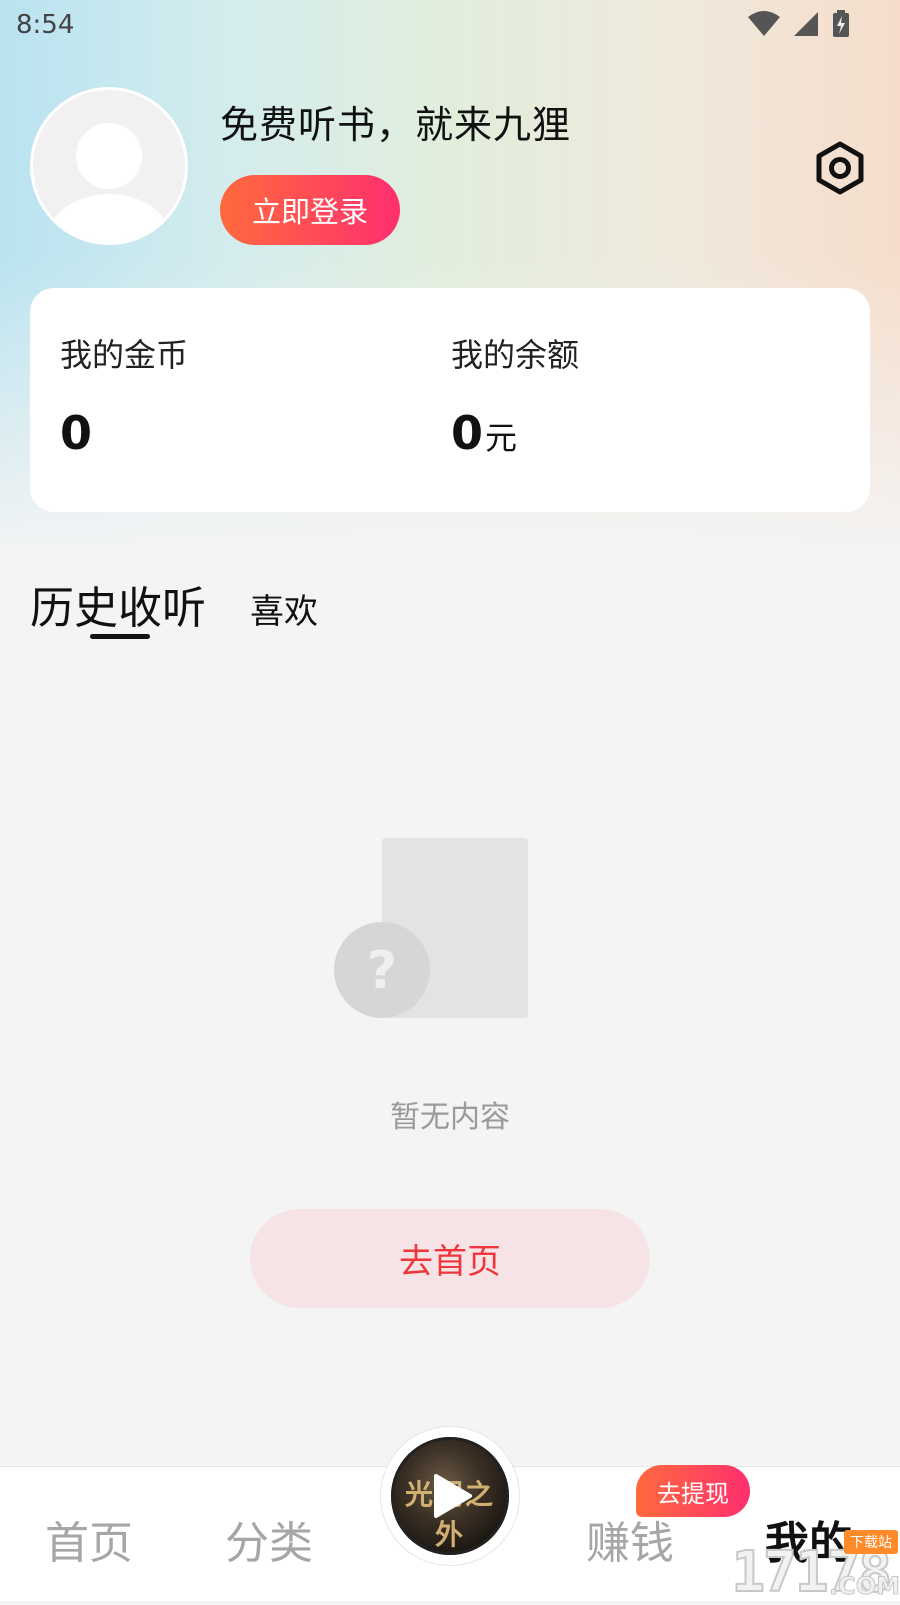  I want to click on status-bar: 8:54, so click(450, 25).